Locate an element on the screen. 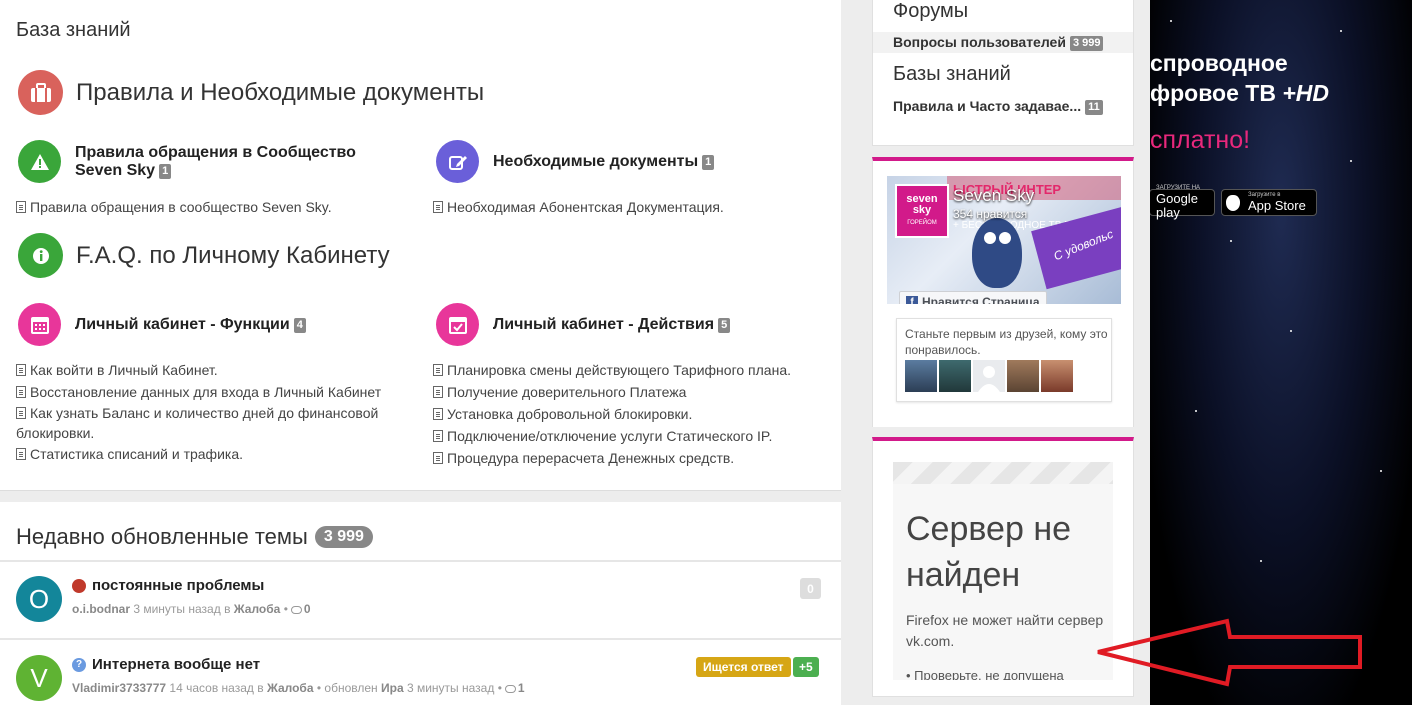  item-count: 11 is located at coordinates (1094, 107).